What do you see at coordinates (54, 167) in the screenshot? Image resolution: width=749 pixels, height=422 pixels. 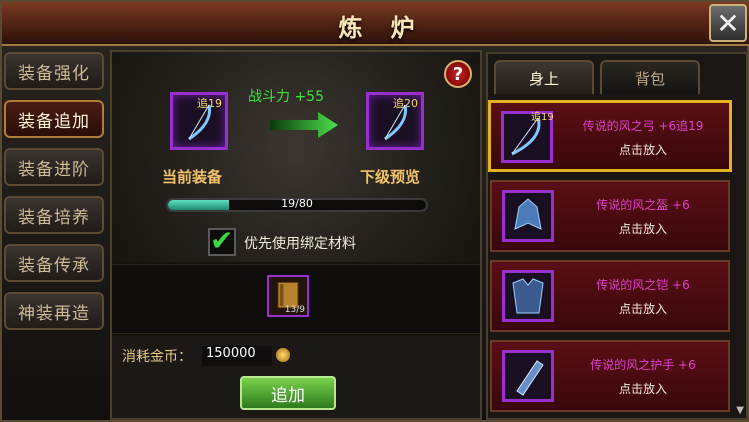 I see `tab-equip-advance: 装备进阶` at bounding box center [54, 167].